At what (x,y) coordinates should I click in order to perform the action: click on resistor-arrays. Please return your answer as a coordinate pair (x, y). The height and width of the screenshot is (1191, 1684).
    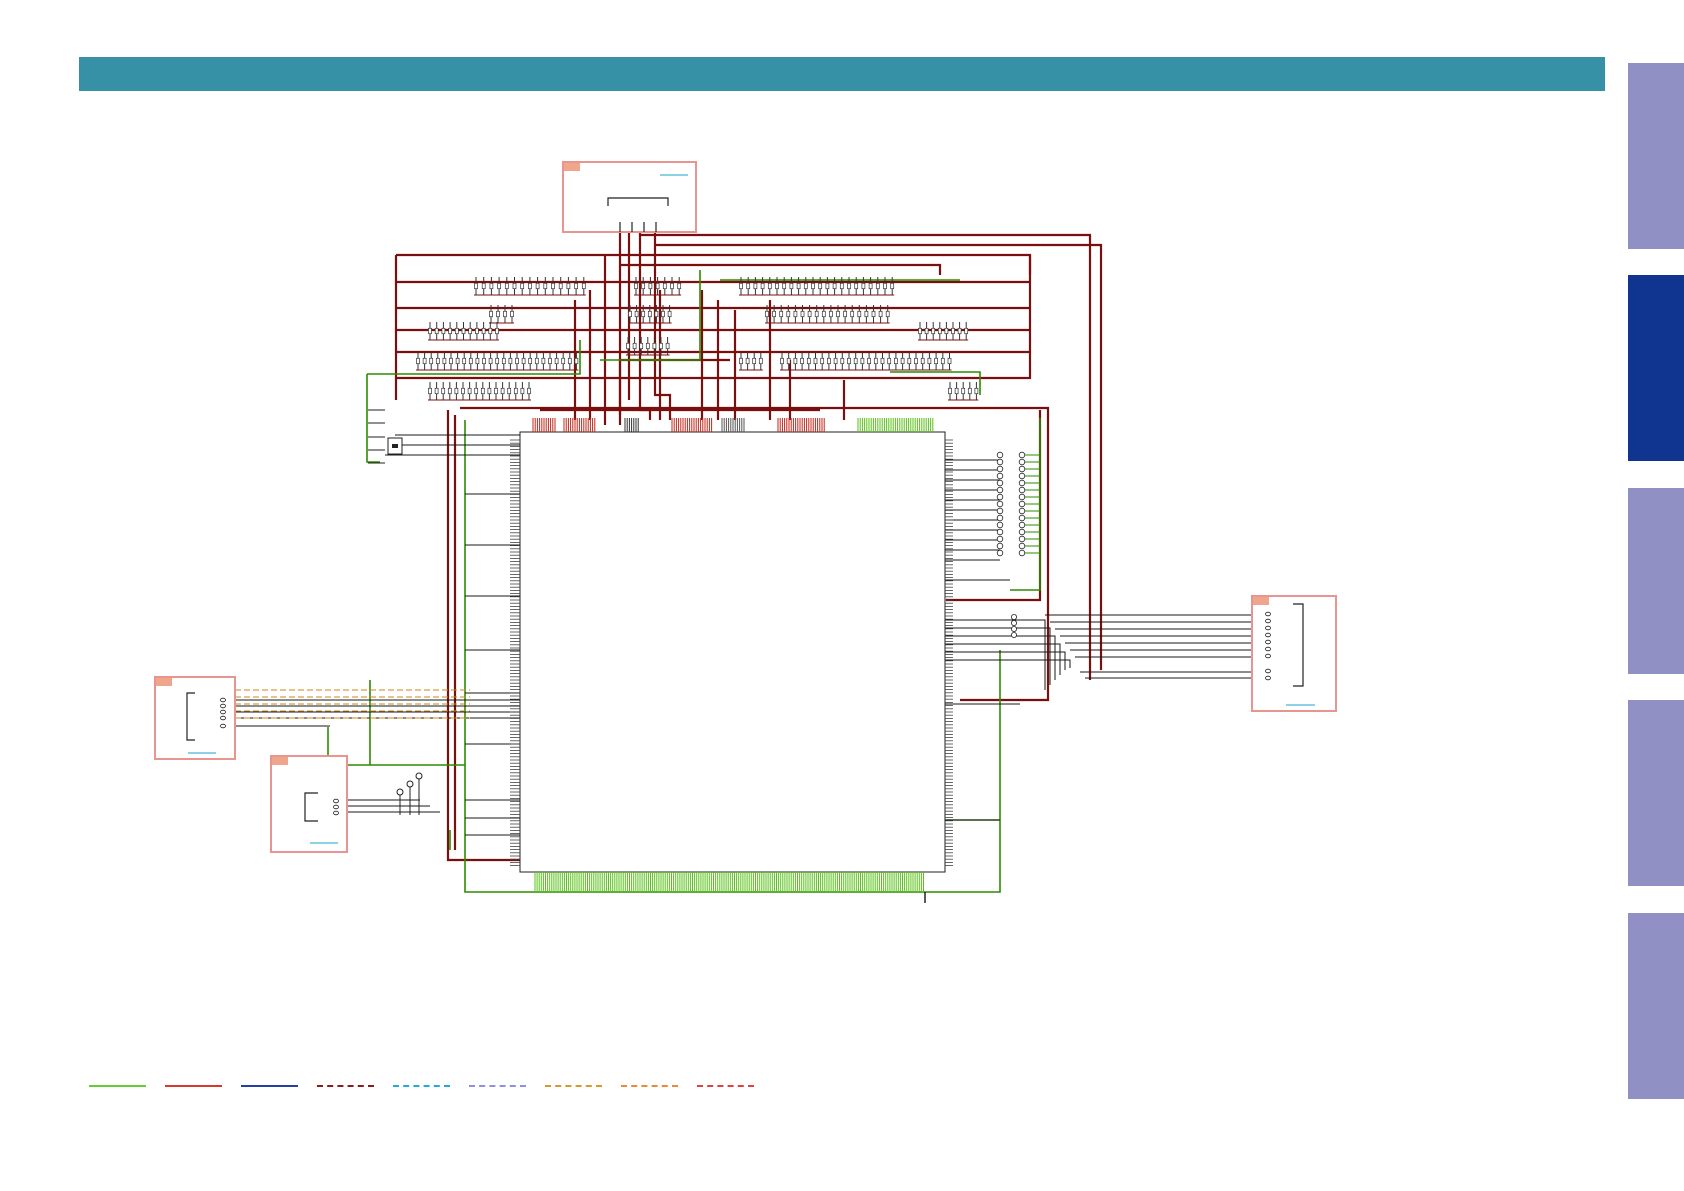
    Looking at the image, I should click on (697, 339).